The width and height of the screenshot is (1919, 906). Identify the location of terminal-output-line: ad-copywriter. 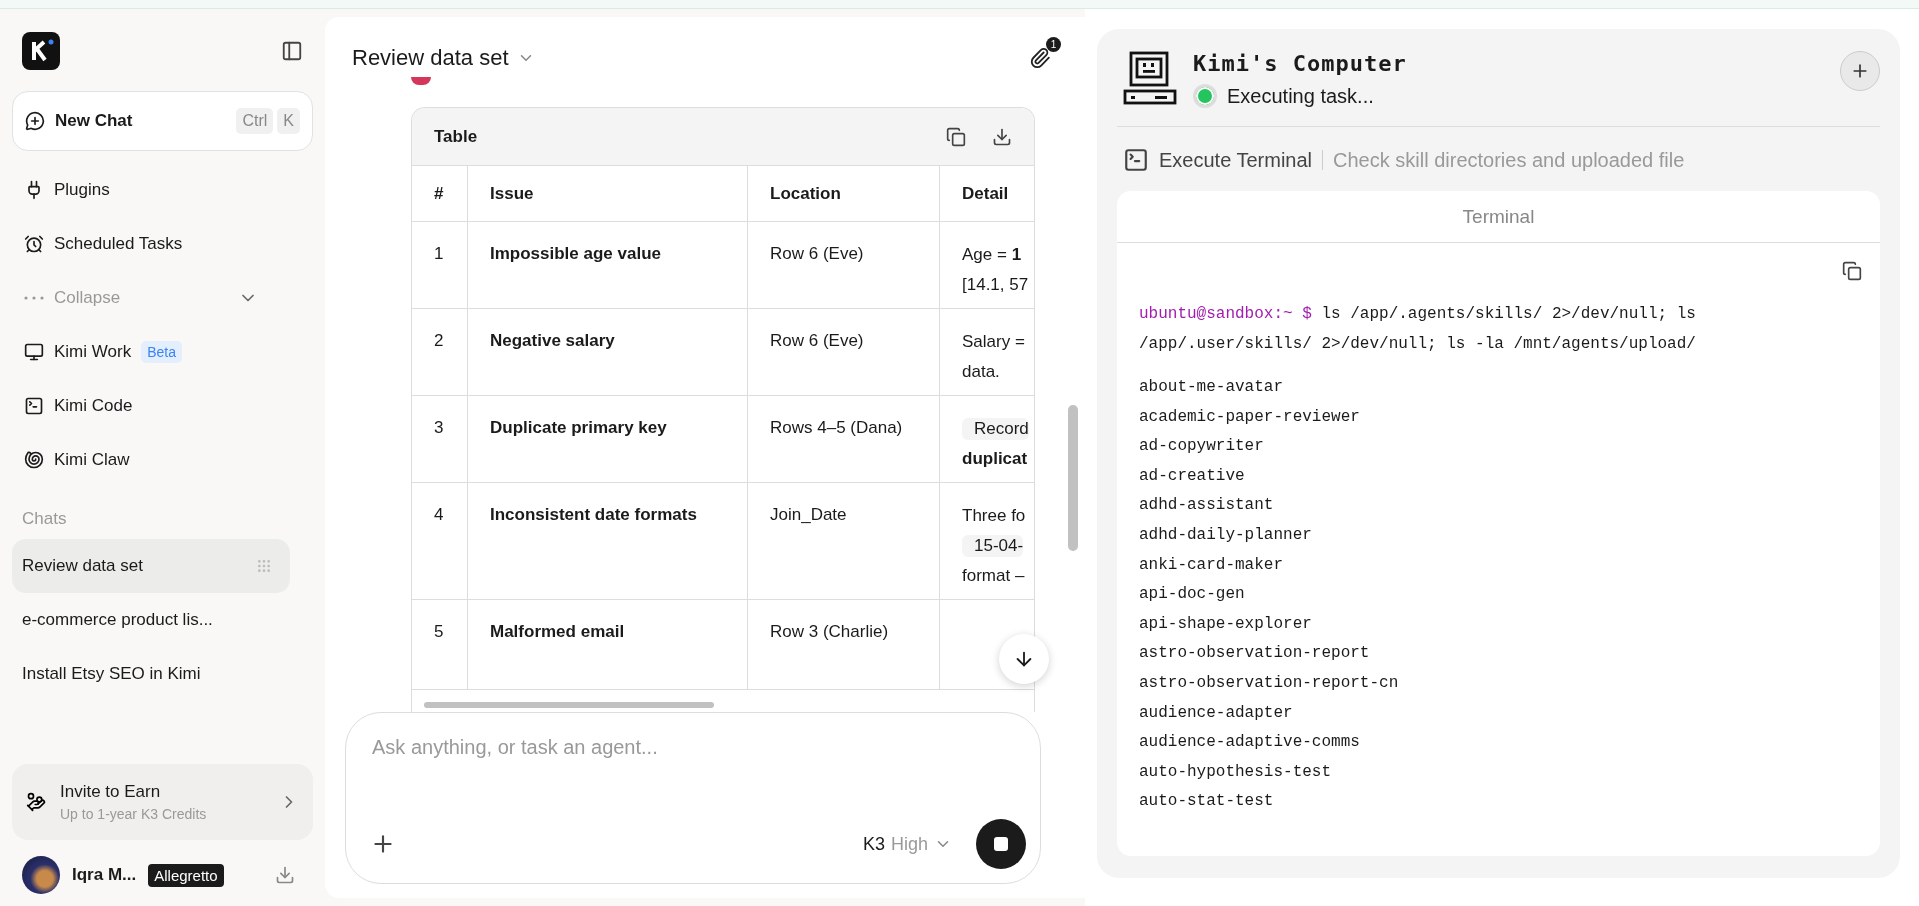
(1202, 447).